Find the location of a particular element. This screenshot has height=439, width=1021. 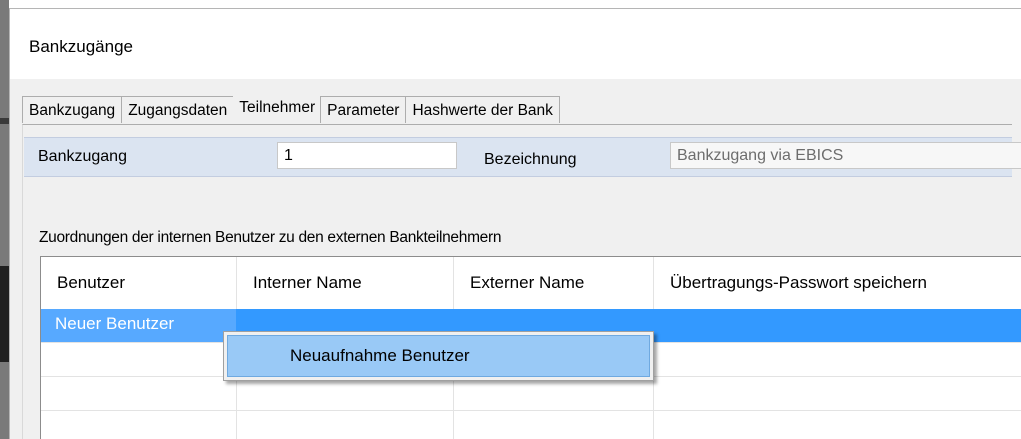

window-title: Bankzugänge is located at coordinates (81, 46).